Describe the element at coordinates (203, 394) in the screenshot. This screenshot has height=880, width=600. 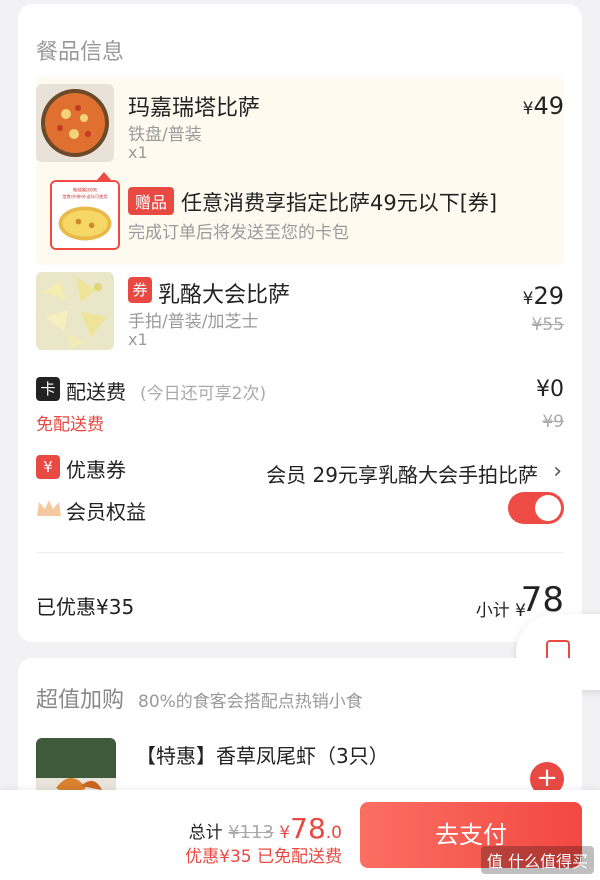
I see `delivery-note: (今日还可享2次)` at that location.